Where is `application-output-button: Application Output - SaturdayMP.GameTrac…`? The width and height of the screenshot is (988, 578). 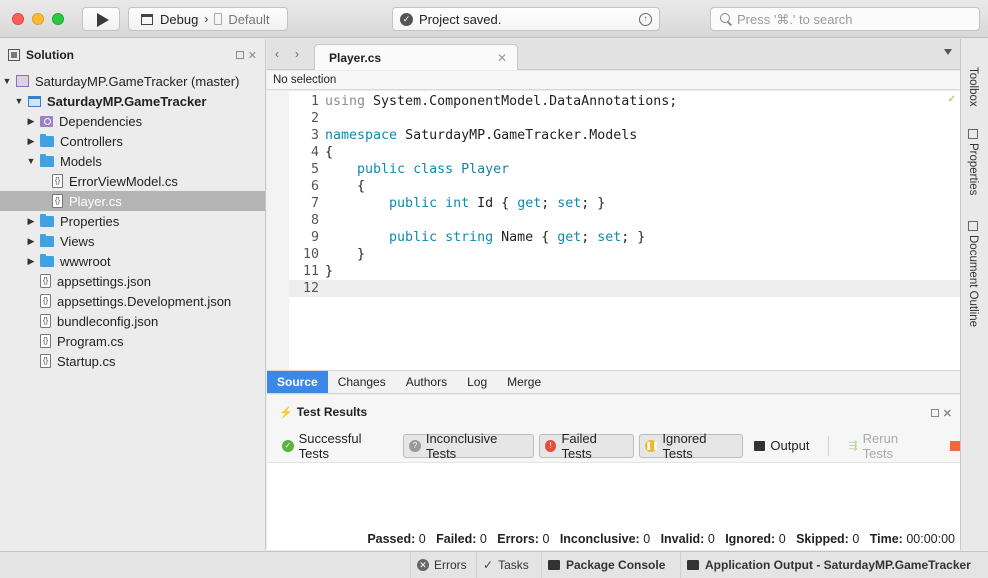
application-output-button: Application Output - SaturdayMP.GameTrac… is located at coordinates (828, 565).